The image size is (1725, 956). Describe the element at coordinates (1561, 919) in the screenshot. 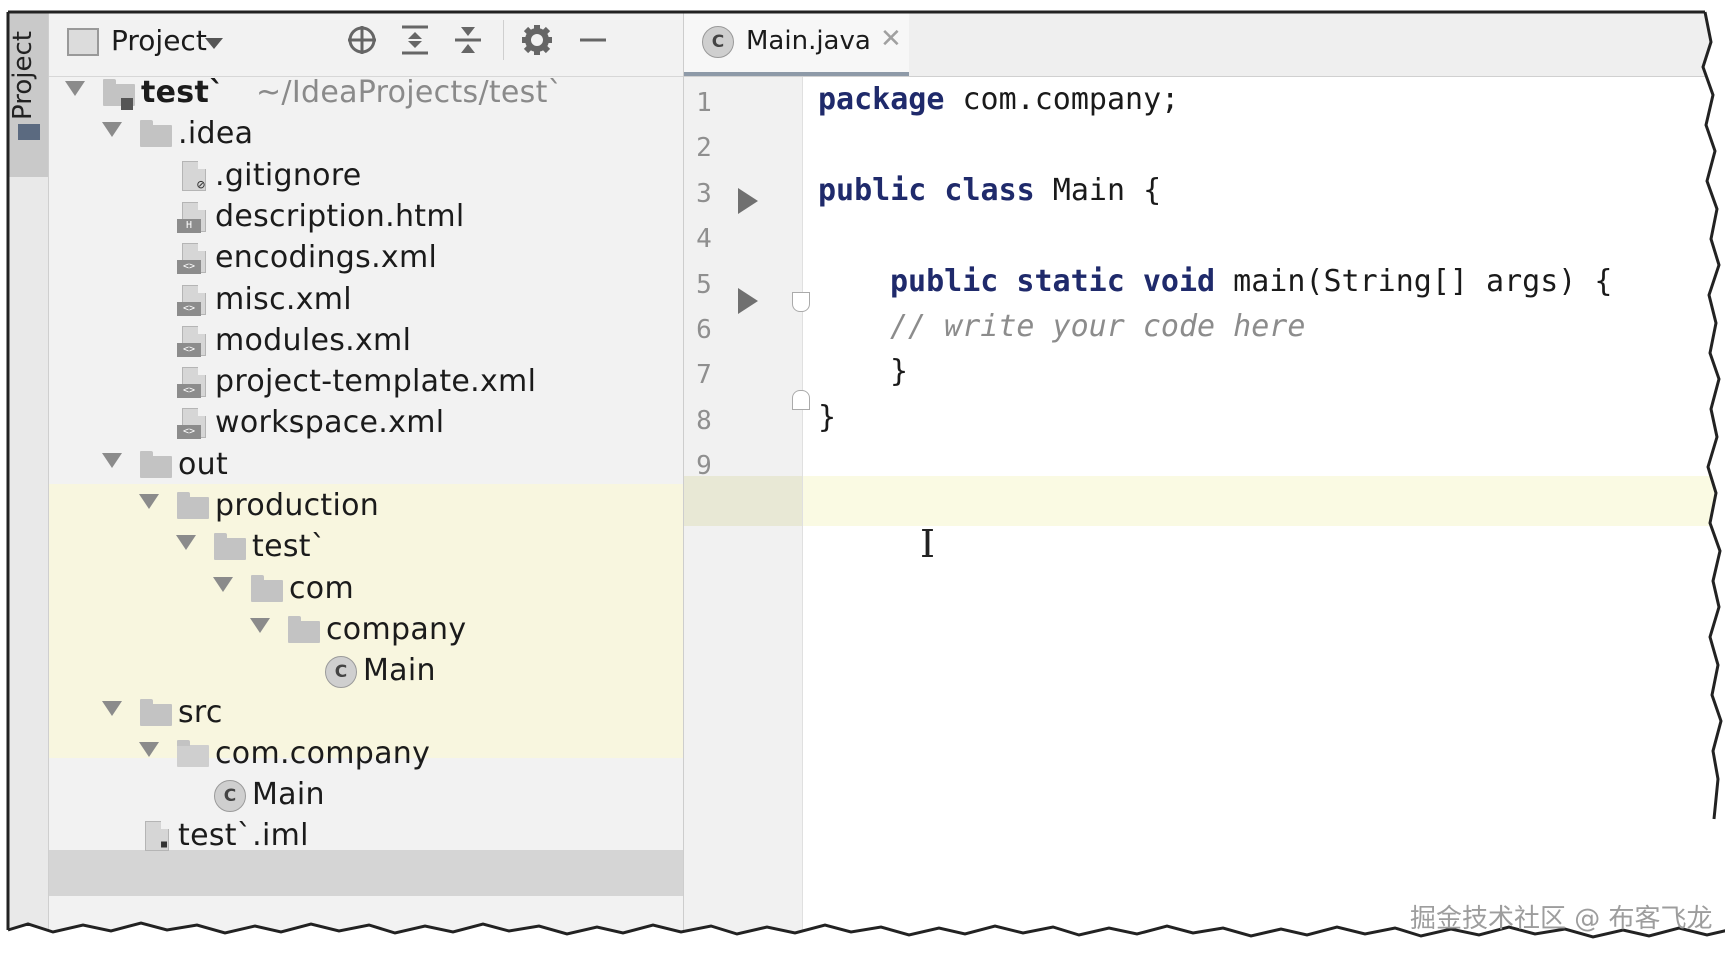

I see `watermark-text: 掘金技术社区 @ 布客飞龙` at that location.